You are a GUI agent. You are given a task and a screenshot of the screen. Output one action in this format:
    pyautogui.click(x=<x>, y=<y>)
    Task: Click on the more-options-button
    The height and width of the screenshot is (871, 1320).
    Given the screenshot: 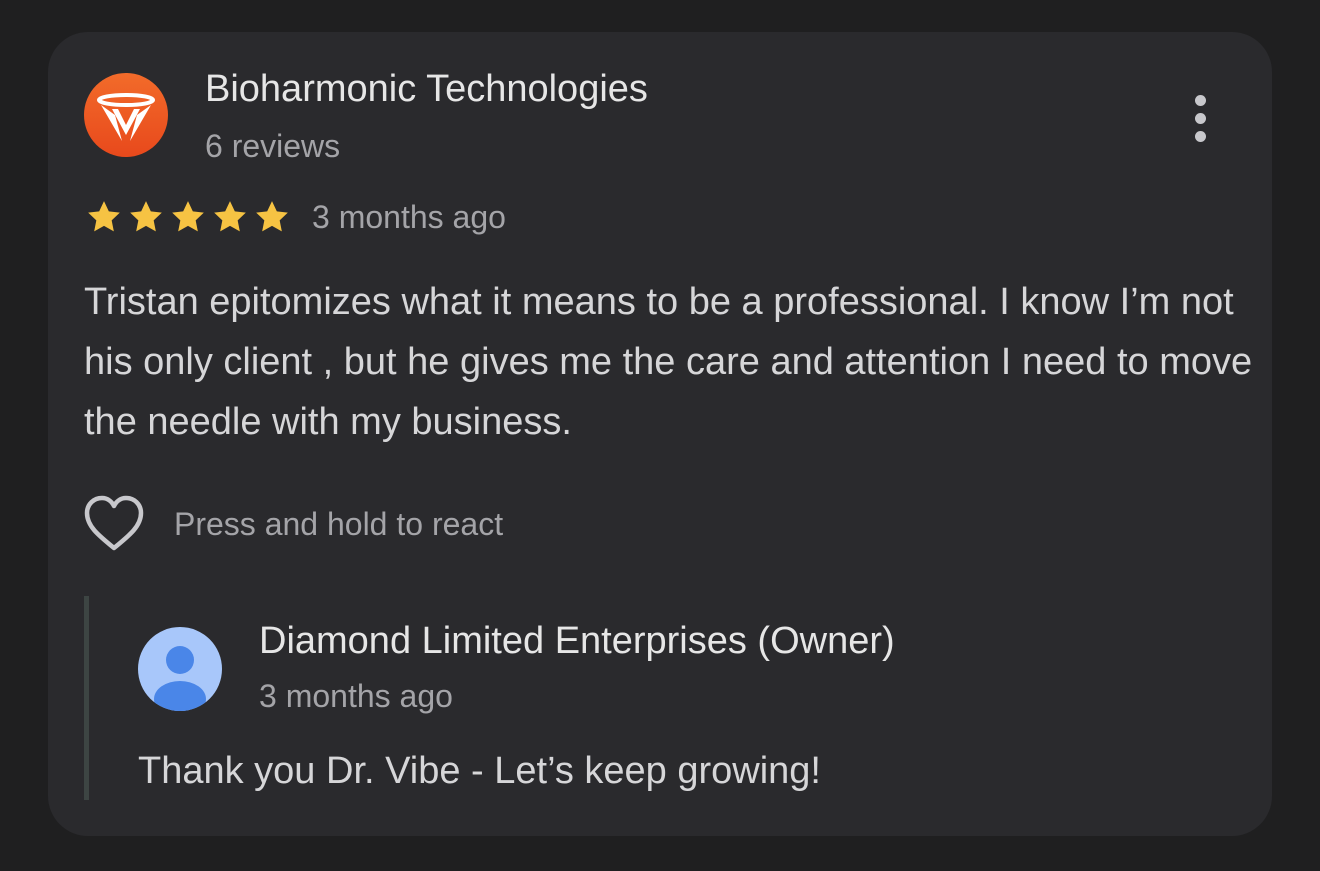 What is the action you would take?
    pyautogui.click(x=1200, y=118)
    